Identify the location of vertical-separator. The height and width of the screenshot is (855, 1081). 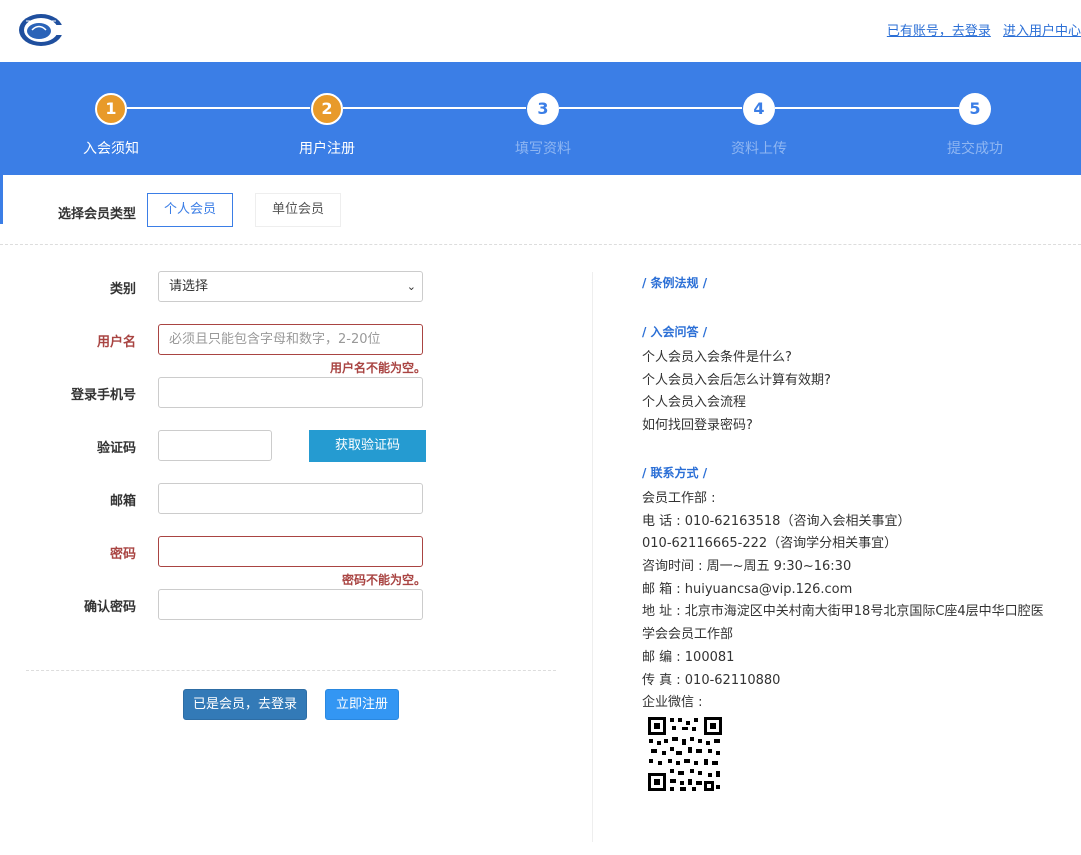
(592, 557).